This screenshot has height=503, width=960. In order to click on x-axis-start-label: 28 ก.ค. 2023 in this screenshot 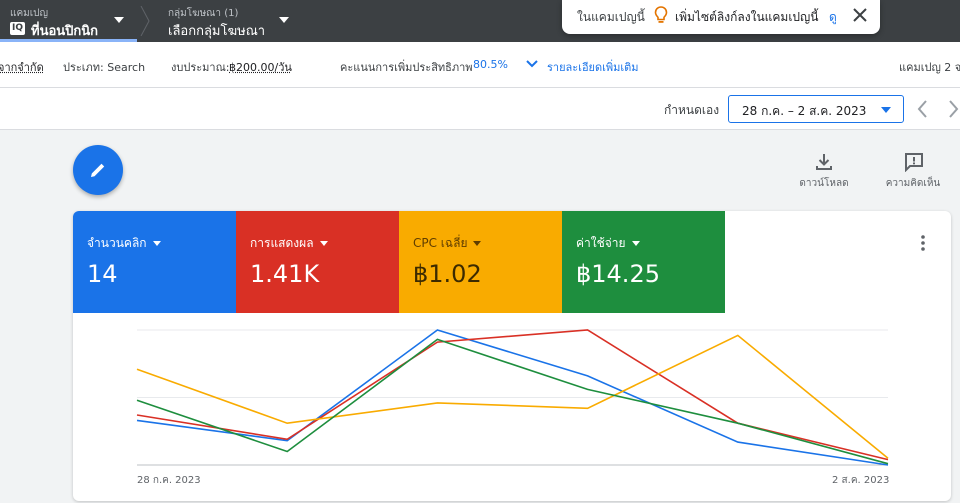, I will do `click(169, 480)`.